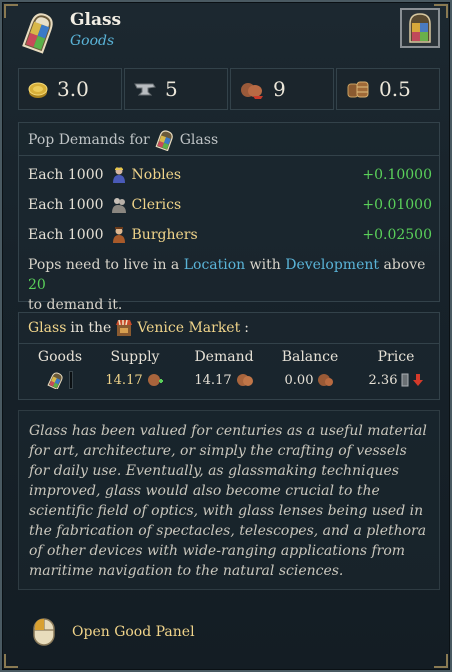 This screenshot has width=452, height=672. Describe the element at coordinates (118, 175) in the screenshot. I see `nobles-icon` at that location.